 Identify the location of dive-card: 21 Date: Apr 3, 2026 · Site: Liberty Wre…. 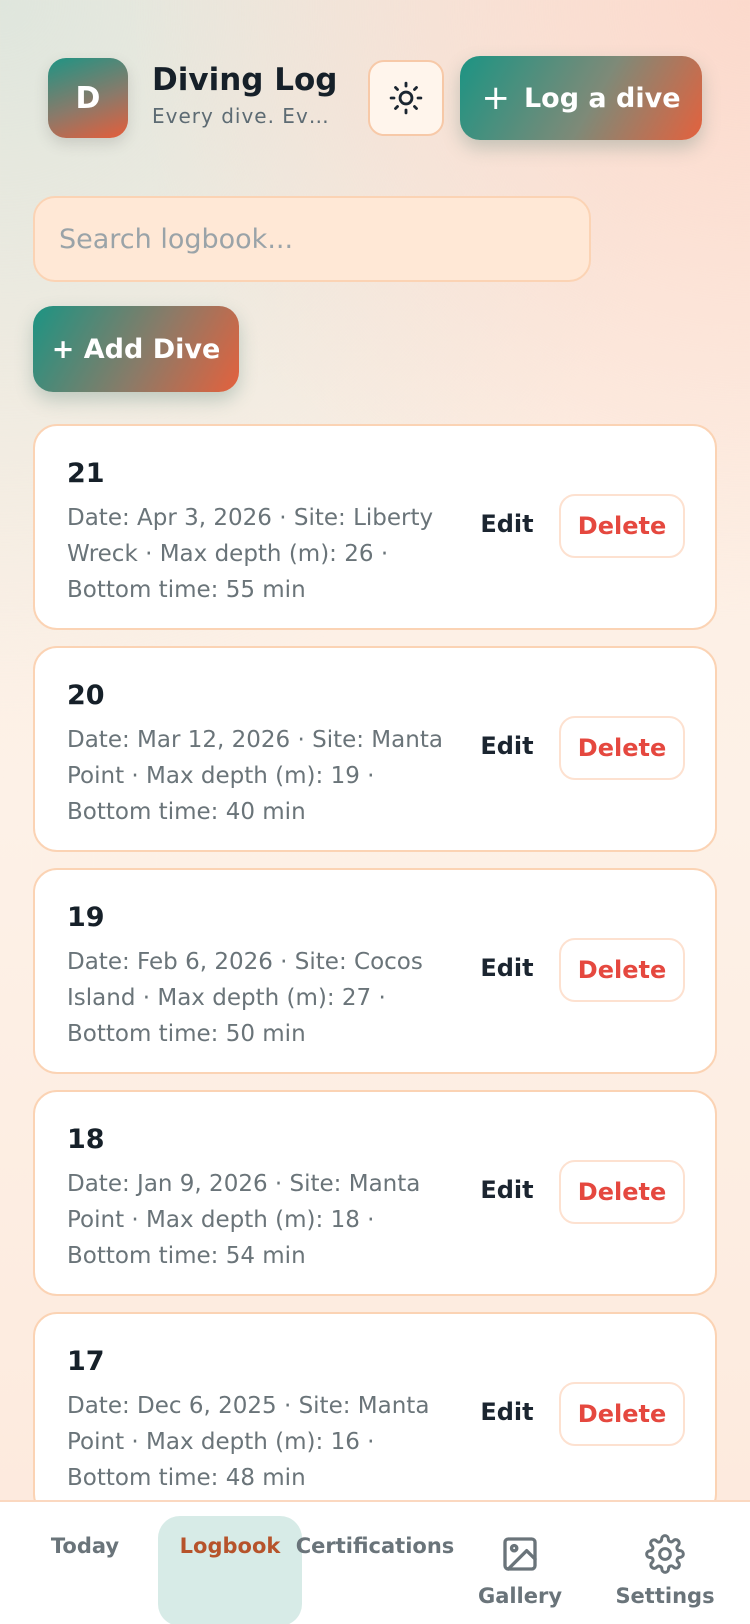
(375, 527).